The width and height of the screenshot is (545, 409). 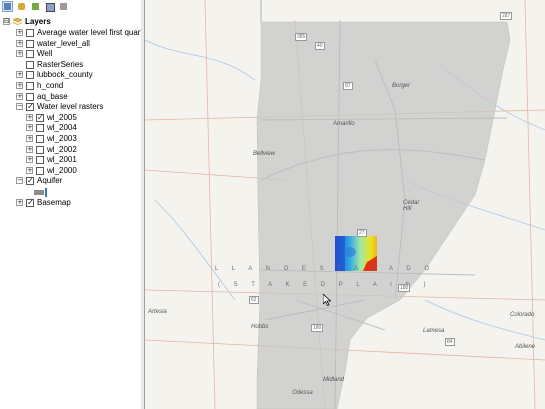 I want to click on layer-row: + aq_base, so click(x=70, y=97).